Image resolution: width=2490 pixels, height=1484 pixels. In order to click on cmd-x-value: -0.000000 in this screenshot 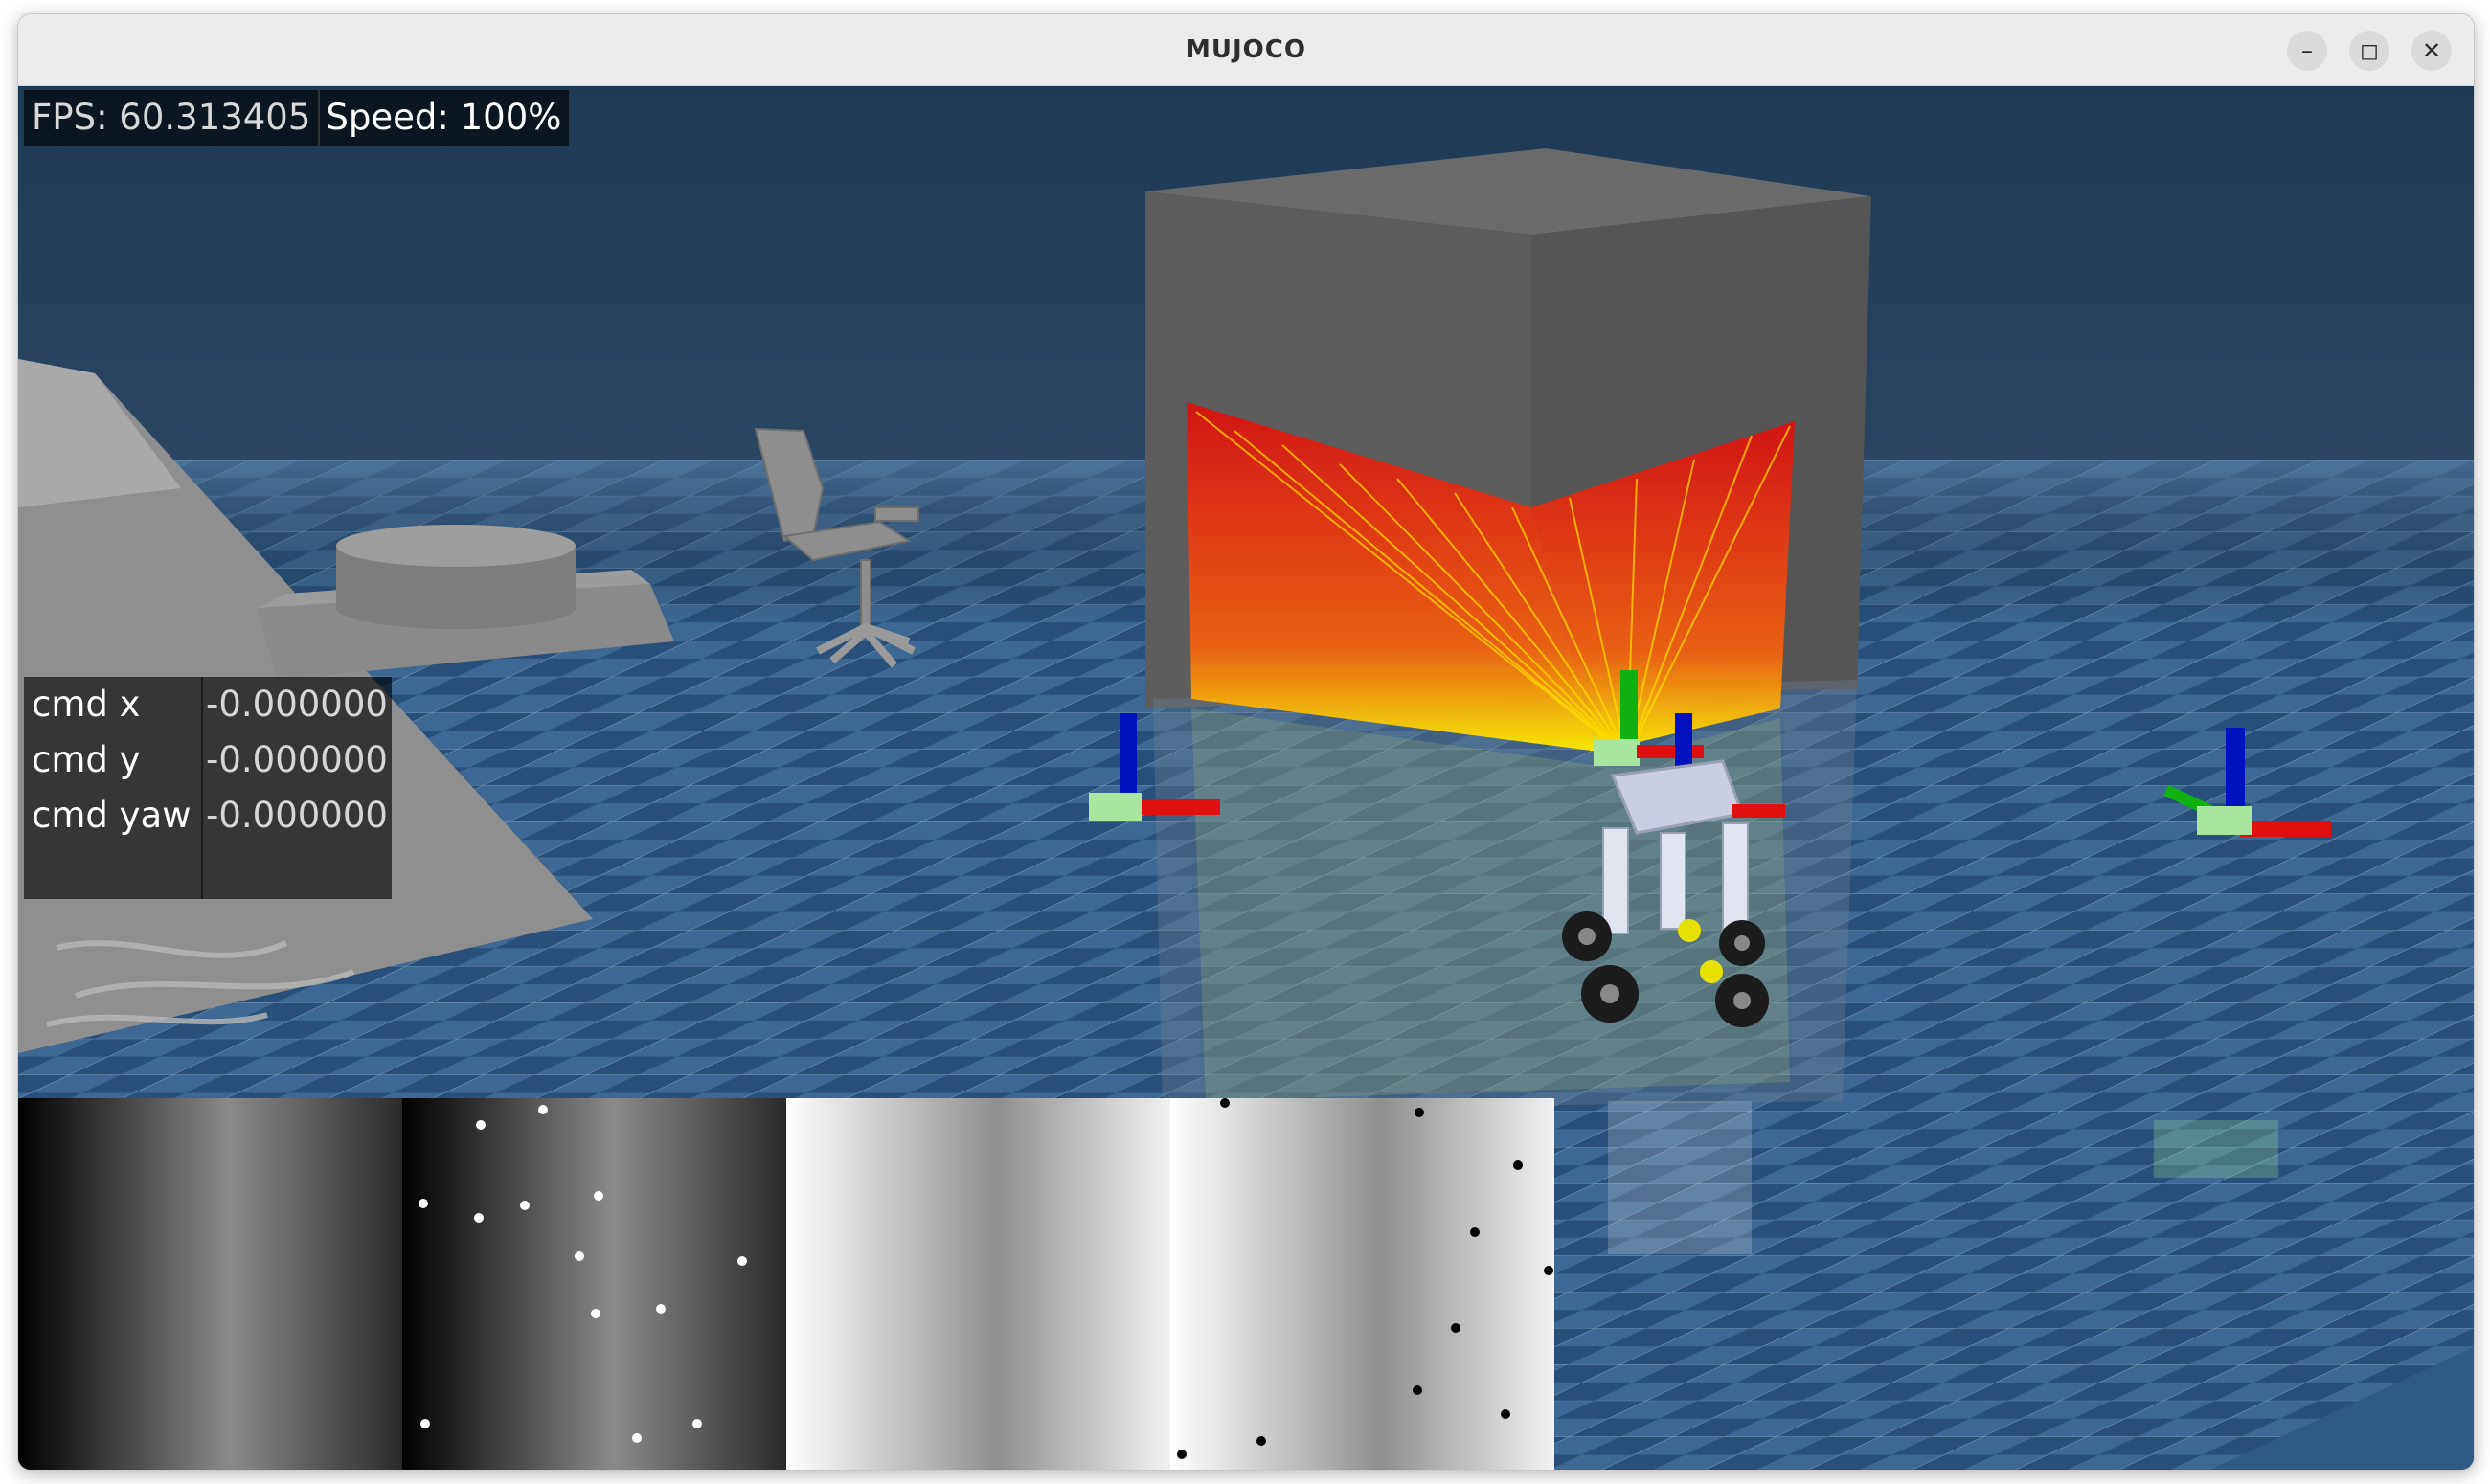, I will do `click(297, 704)`.